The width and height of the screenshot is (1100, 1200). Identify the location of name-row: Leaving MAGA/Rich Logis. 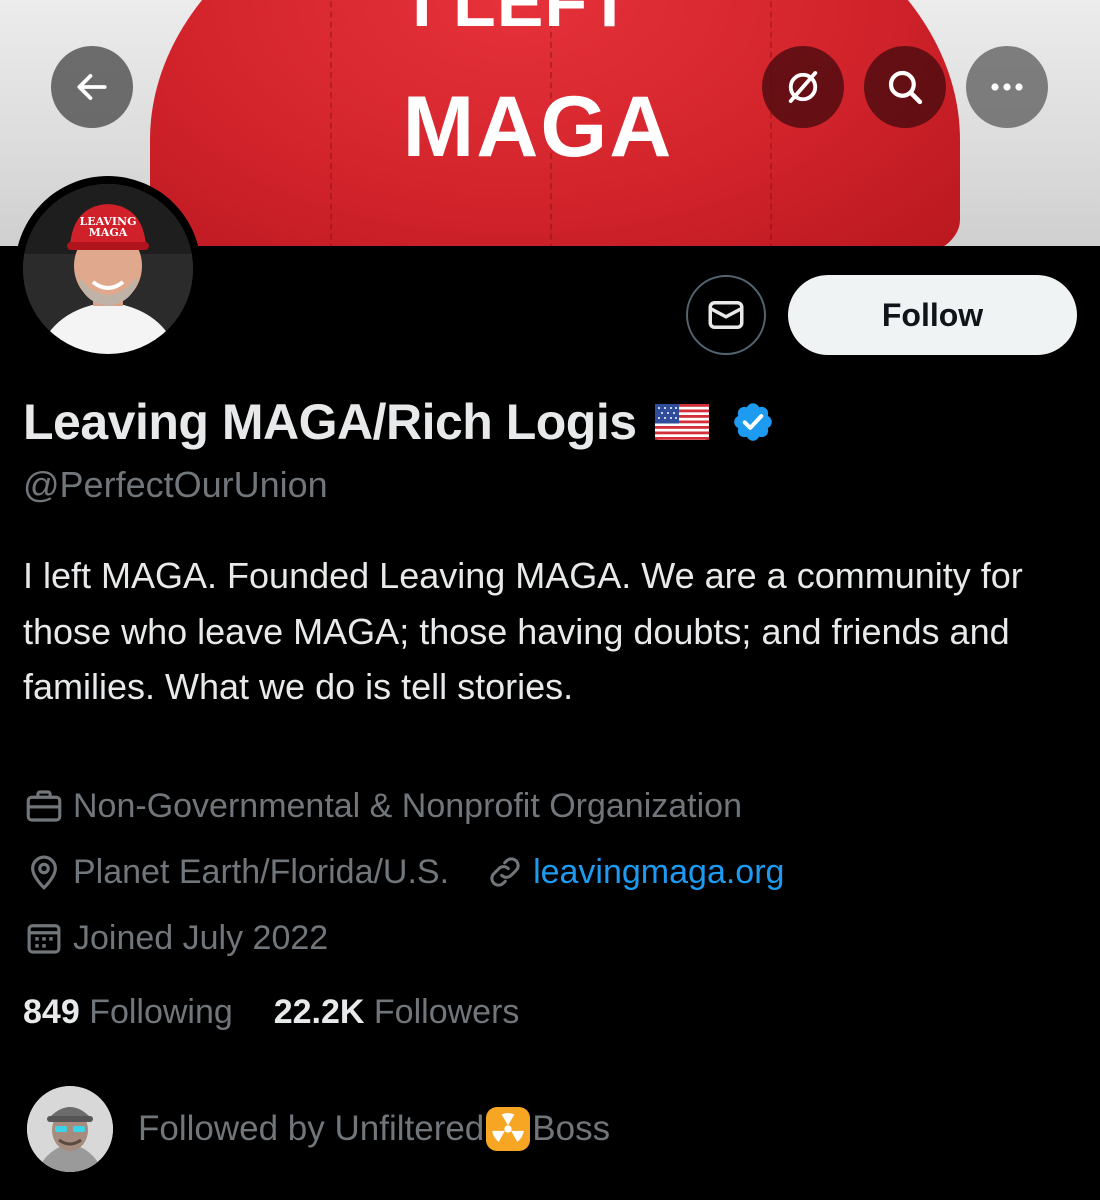
(399, 422).